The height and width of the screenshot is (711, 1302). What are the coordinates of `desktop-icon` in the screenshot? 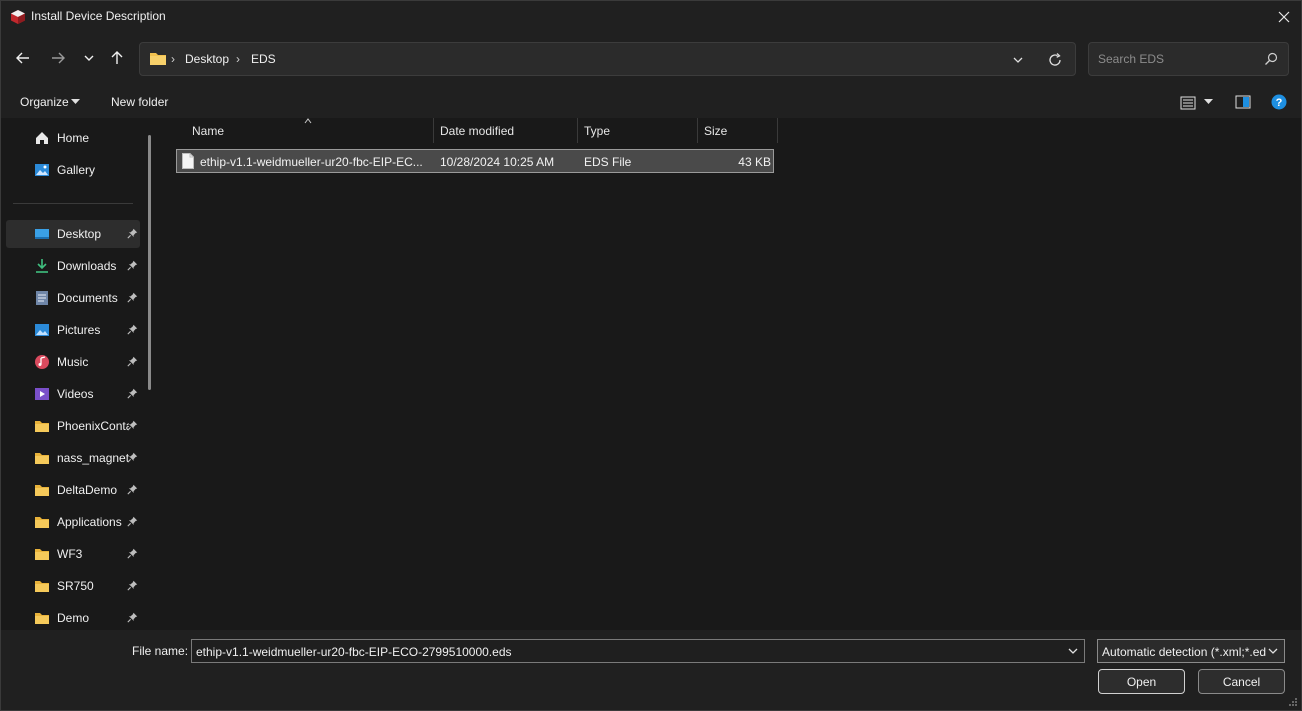 It's located at (42, 234).